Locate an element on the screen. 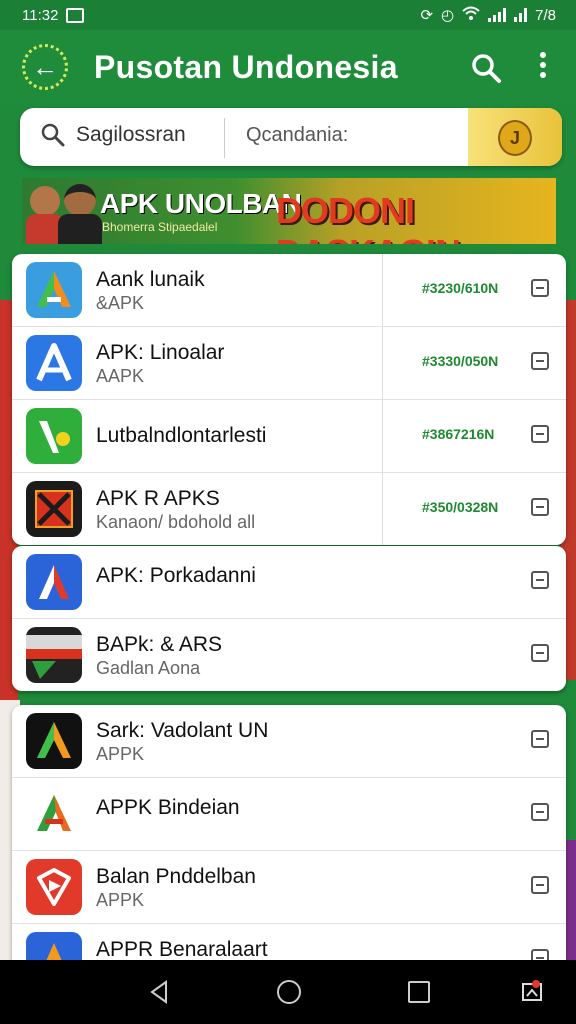  status-bar: 11:32 ⟳ ◴ 7/8 is located at coordinates (288, 15).